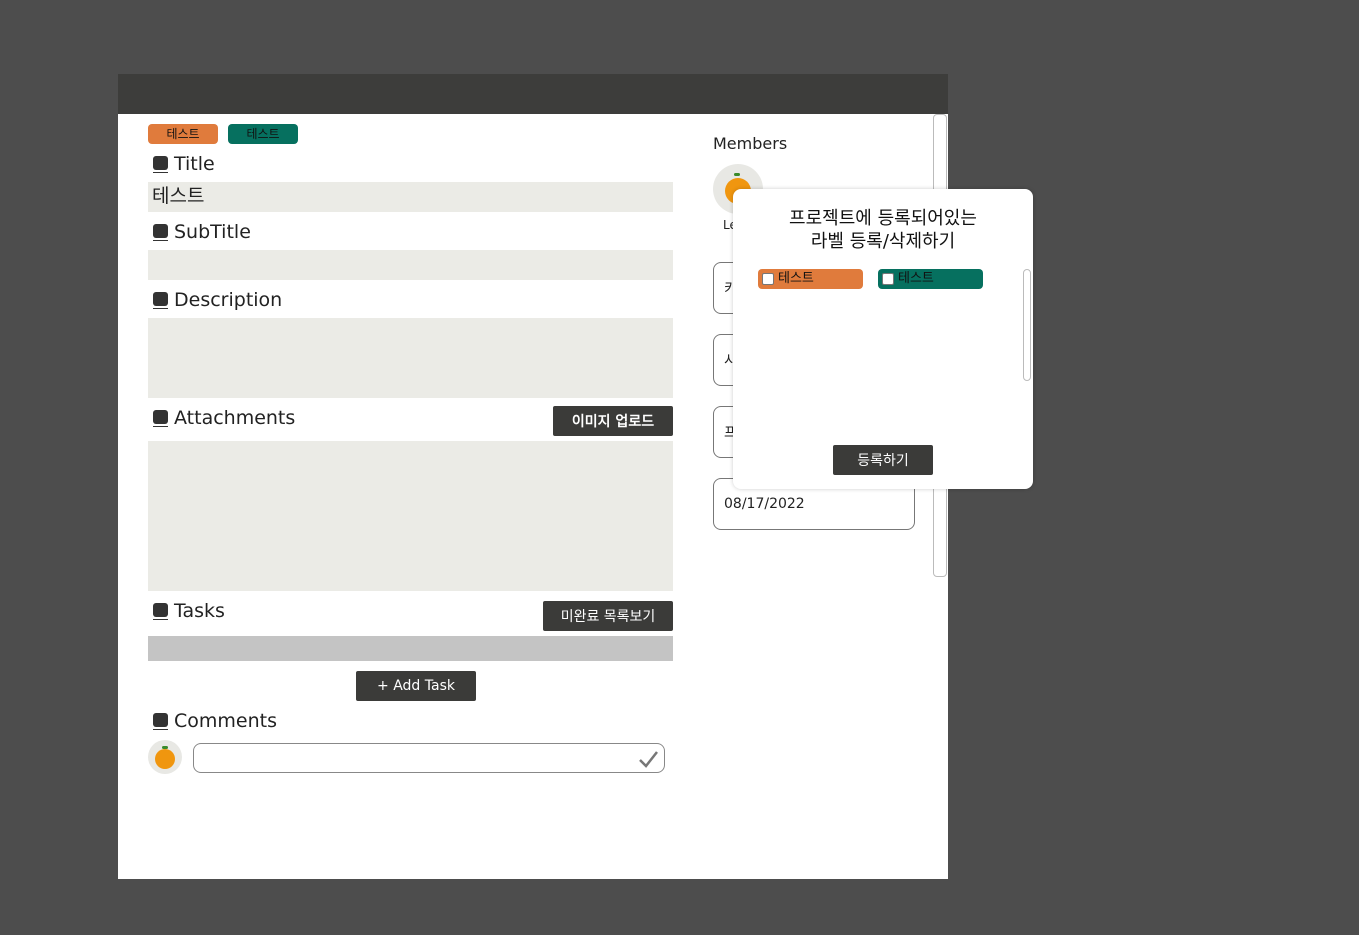 The width and height of the screenshot is (1359, 935). What do you see at coordinates (608, 616) in the screenshot?
I see `view-incomplete-button: 미완료 목록보기` at bounding box center [608, 616].